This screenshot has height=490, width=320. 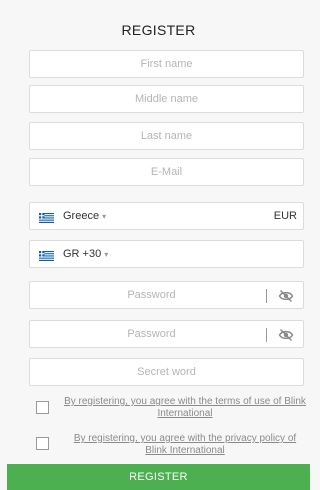 I want to click on secret-word-field, so click(x=166, y=372).